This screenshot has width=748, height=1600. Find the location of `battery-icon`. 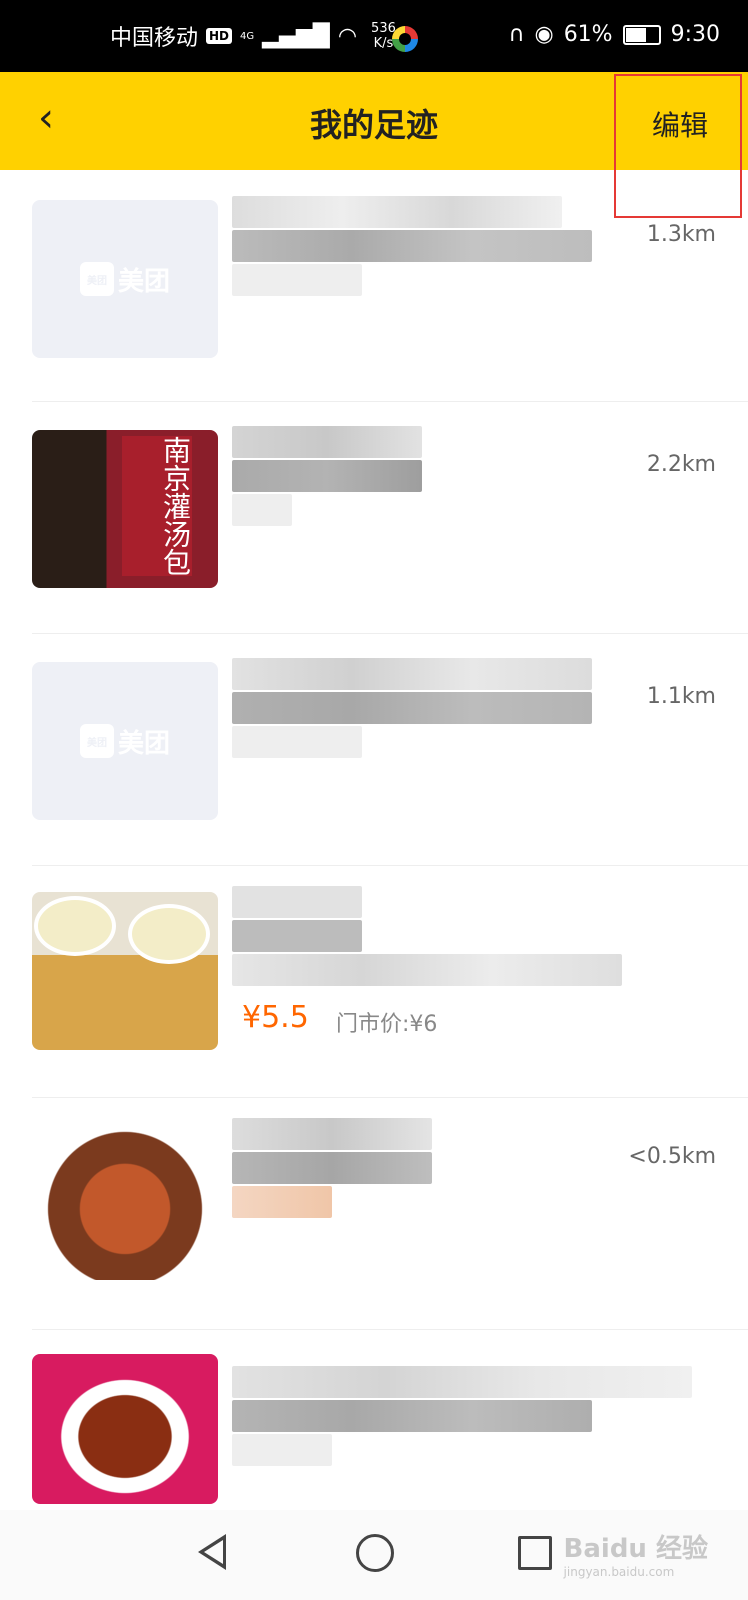

battery-icon is located at coordinates (641, 34).